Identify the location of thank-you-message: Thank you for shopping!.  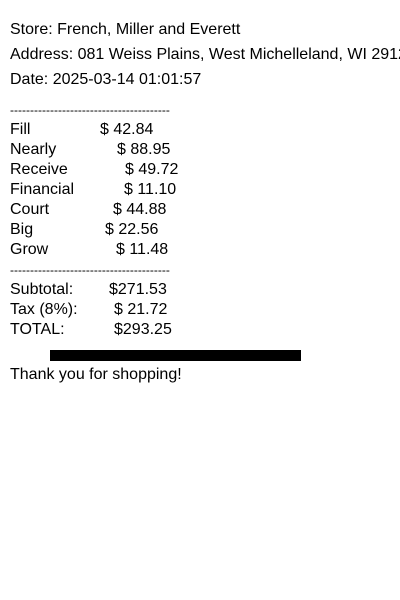
(96, 374).